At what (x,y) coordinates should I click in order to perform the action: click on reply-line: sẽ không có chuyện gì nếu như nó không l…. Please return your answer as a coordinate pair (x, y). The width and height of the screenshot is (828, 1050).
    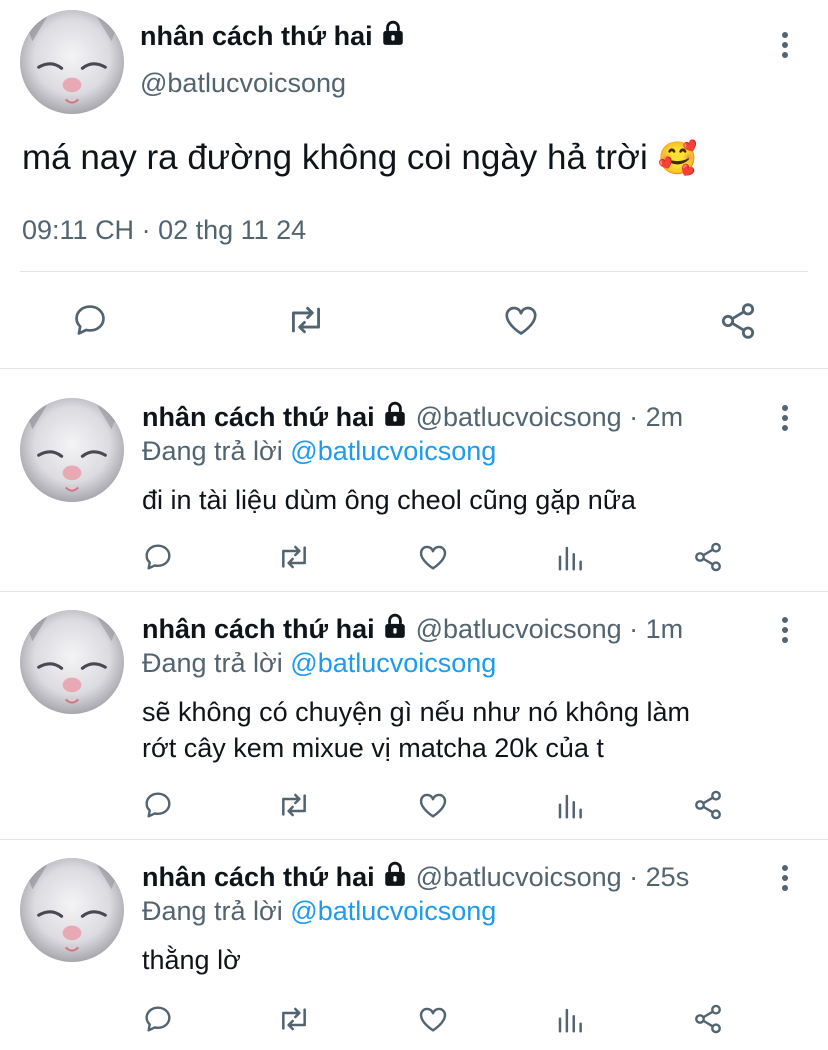
    Looking at the image, I should click on (416, 712).